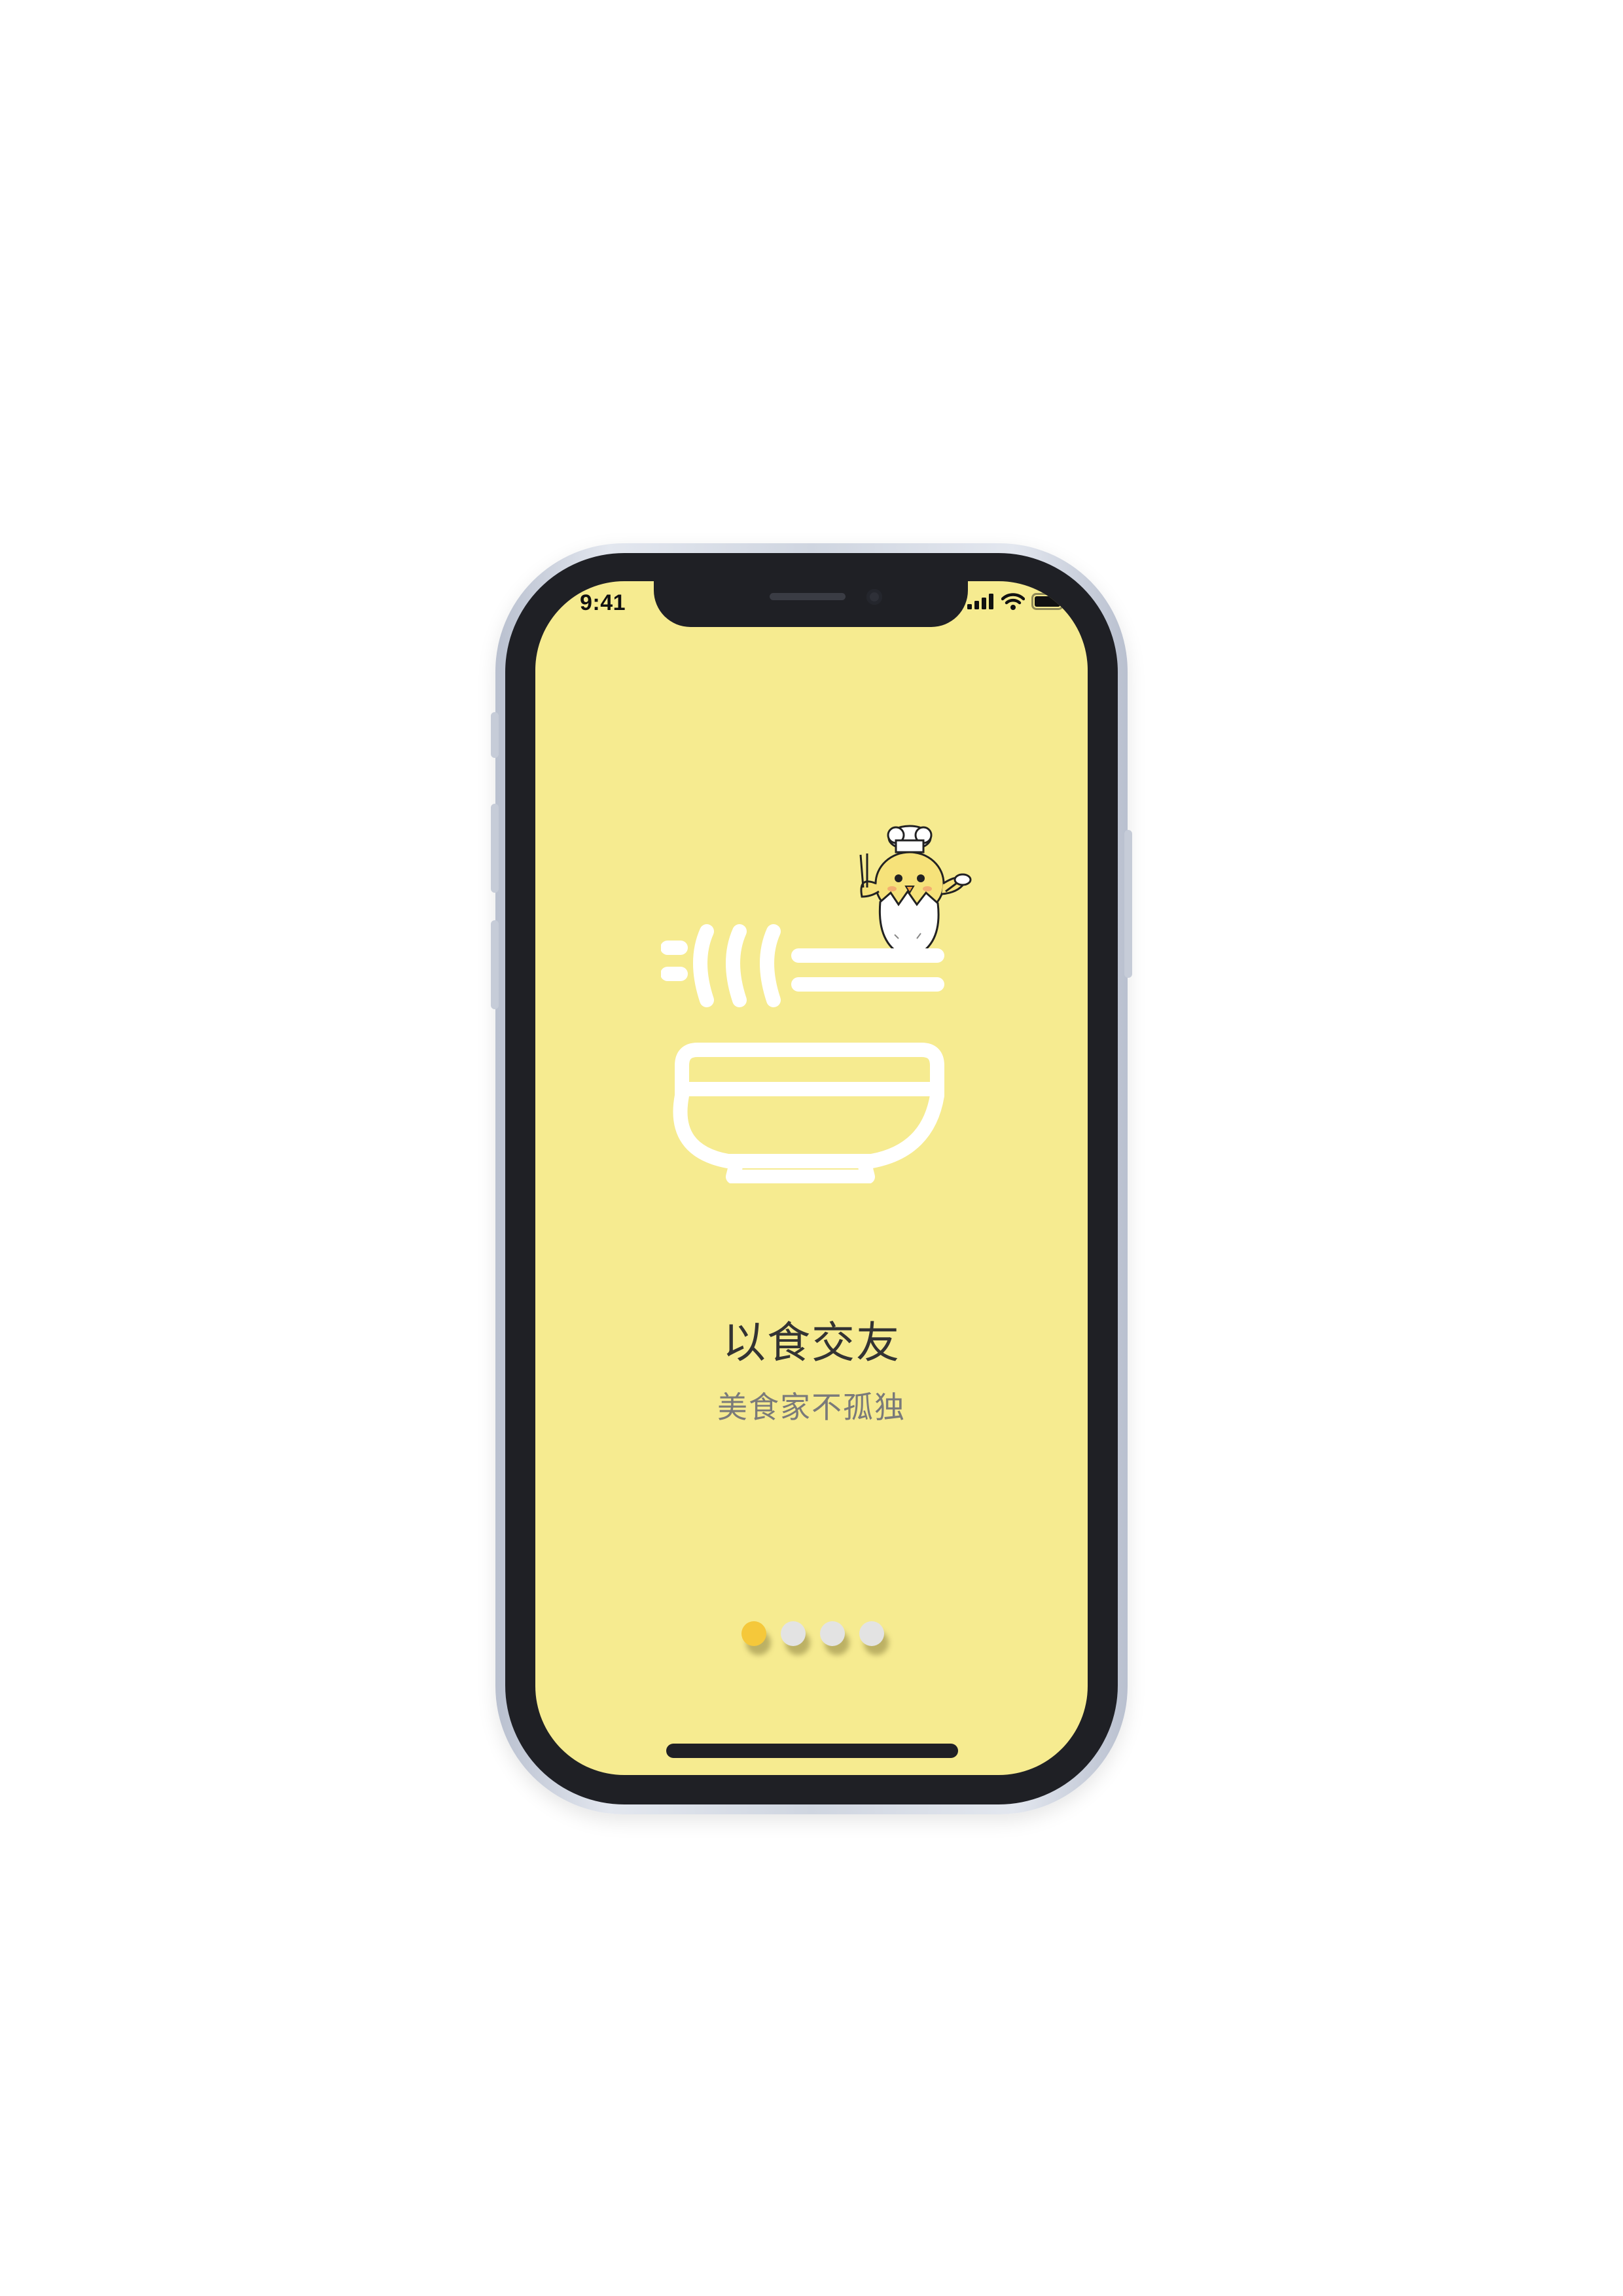 This screenshot has width=1623, height=2296. I want to click on volume-up-button, so click(495, 848).